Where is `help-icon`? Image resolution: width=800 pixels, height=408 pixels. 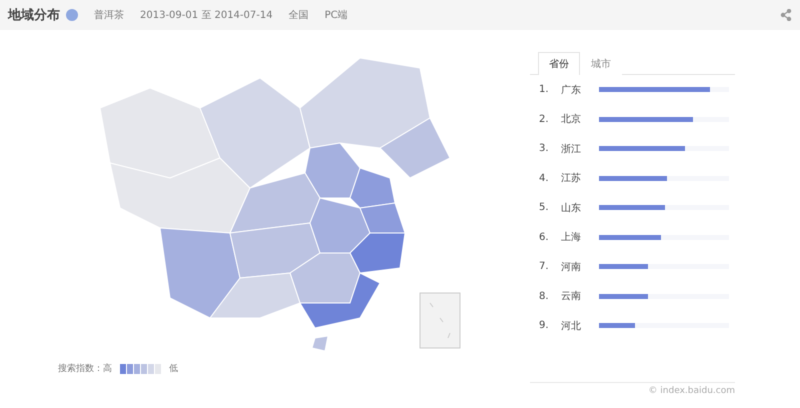
help-icon is located at coordinates (72, 15).